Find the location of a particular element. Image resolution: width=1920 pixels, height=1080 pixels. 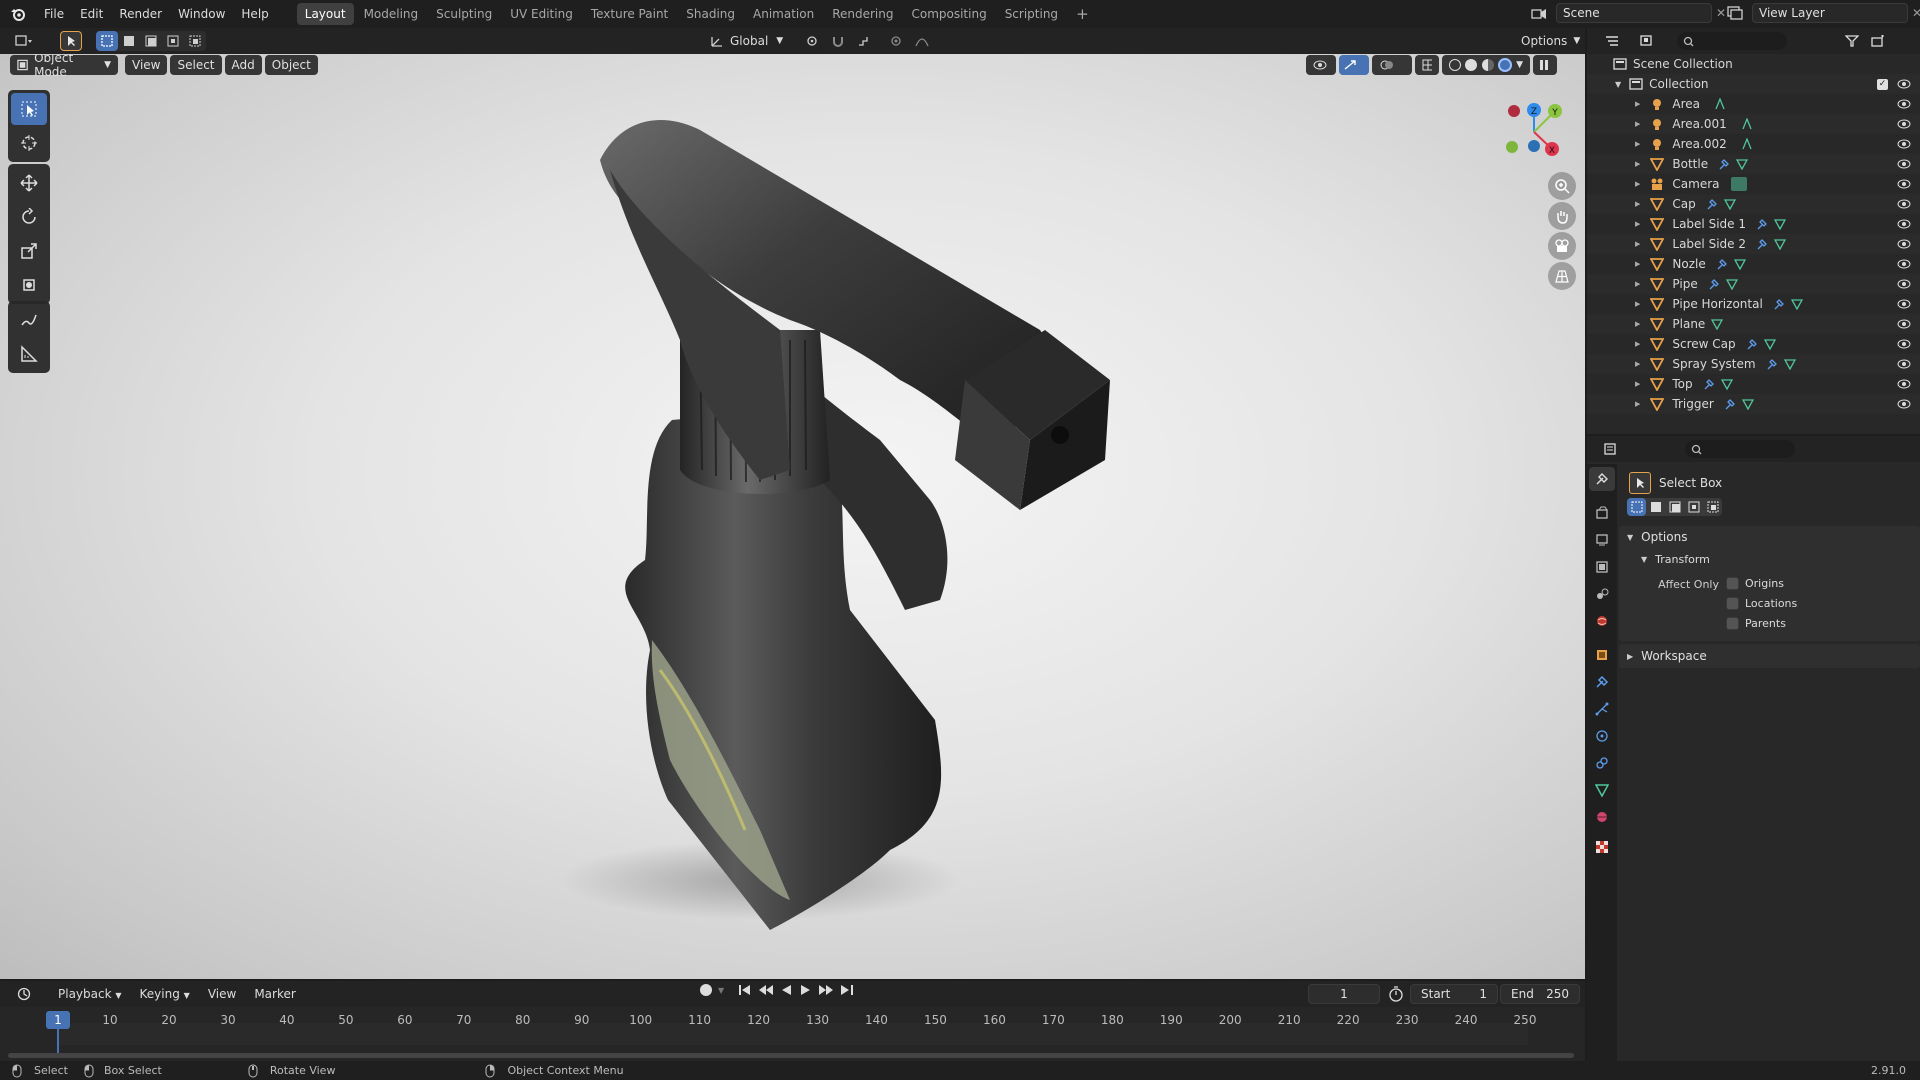

outliner-collection: ▼ Collection ✓ is located at coordinates (1753, 84).